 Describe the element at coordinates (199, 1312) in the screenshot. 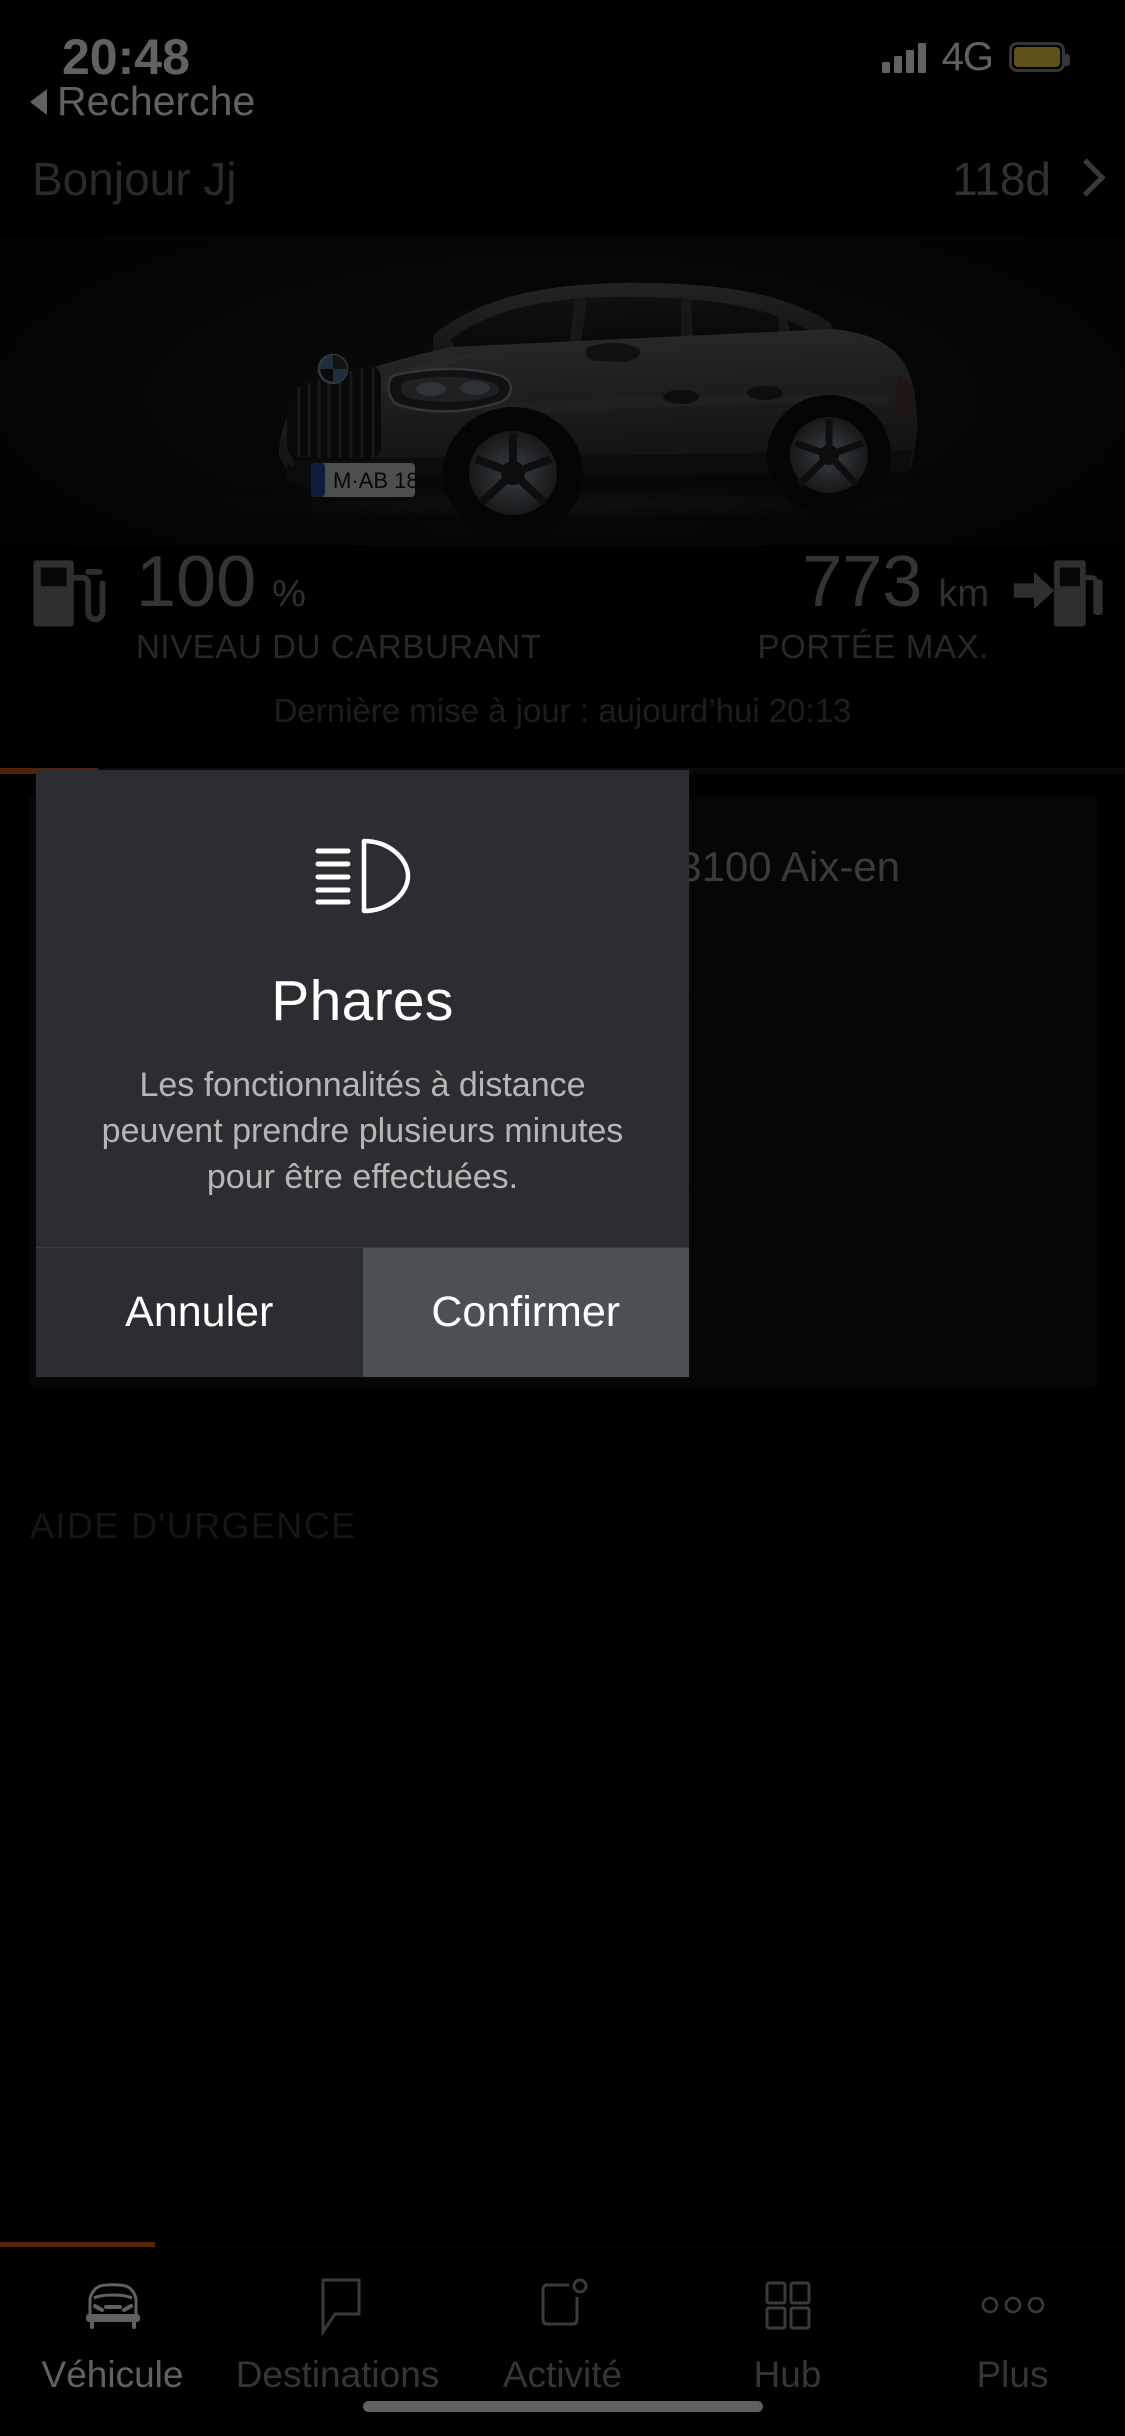

I see `cancel-button: Annuler` at that location.